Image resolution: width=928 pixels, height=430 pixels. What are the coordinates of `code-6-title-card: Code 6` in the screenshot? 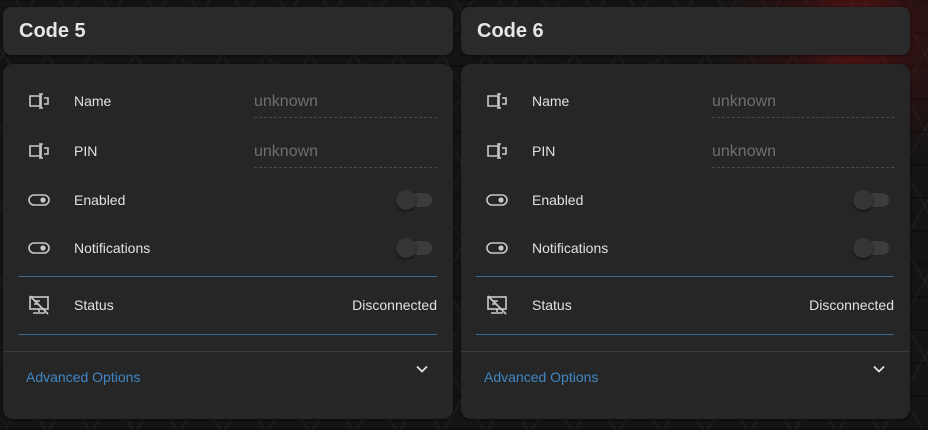 It's located at (685, 31).